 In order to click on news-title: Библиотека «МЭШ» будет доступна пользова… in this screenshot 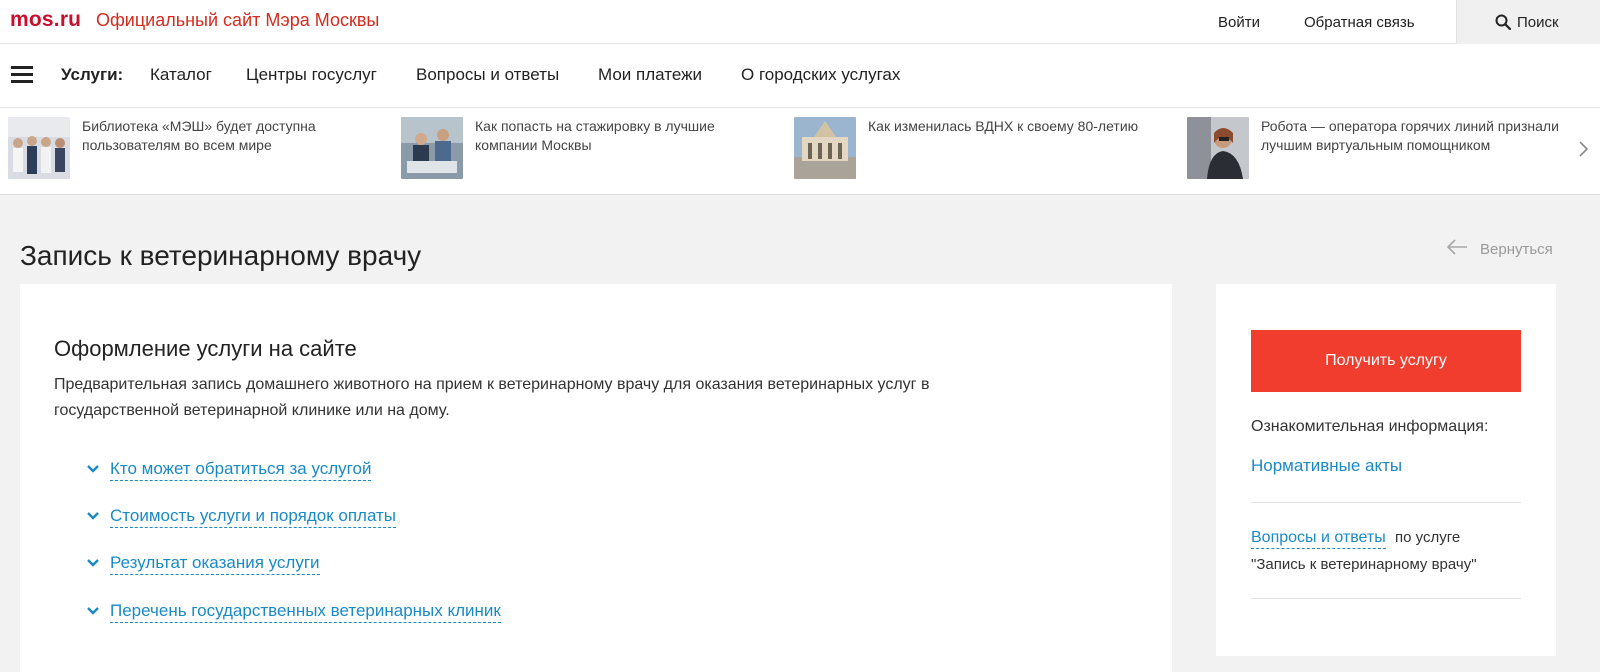, I will do `click(199, 135)`.